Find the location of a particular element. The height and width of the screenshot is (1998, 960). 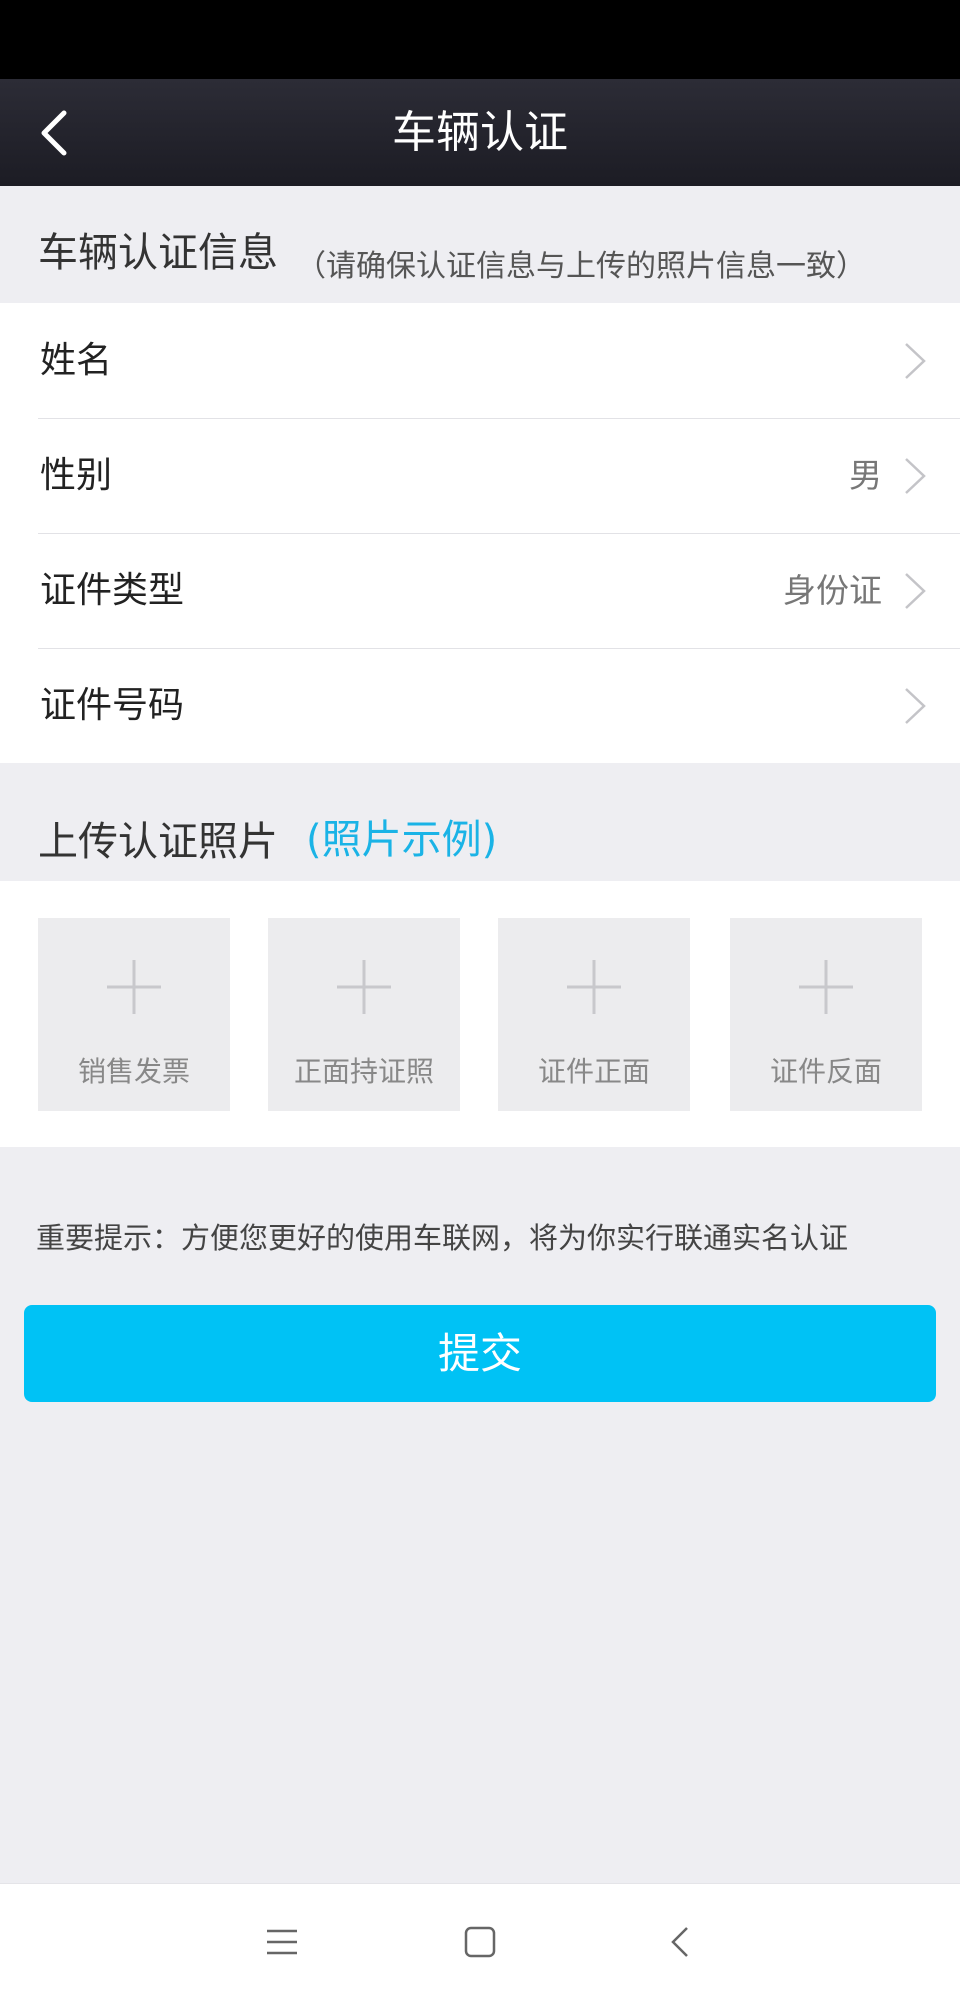

tile-label: 正面持证照 is located at coordinates (363, 1071).